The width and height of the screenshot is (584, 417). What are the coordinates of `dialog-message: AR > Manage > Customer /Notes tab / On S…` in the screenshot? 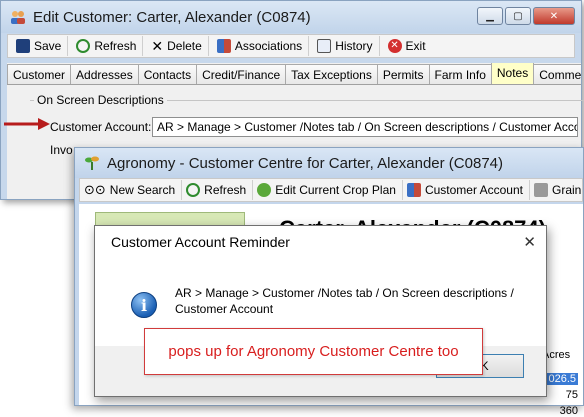 It's located at (344, 301).